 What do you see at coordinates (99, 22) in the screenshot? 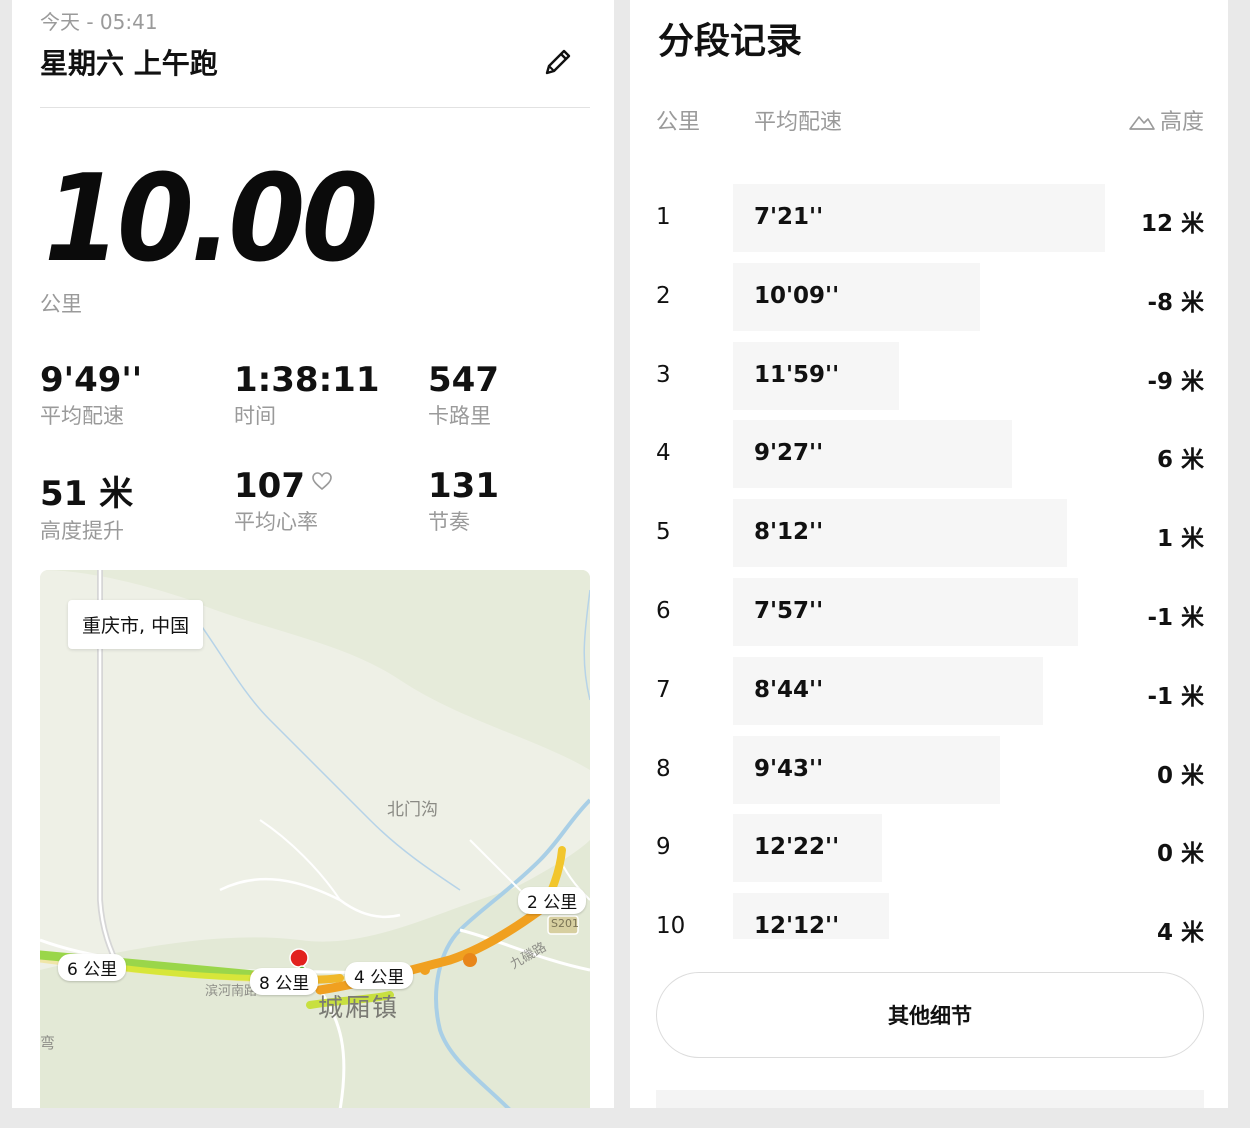
I see `run-date: 今天 - 05:41` at bounding box center [99, 22].